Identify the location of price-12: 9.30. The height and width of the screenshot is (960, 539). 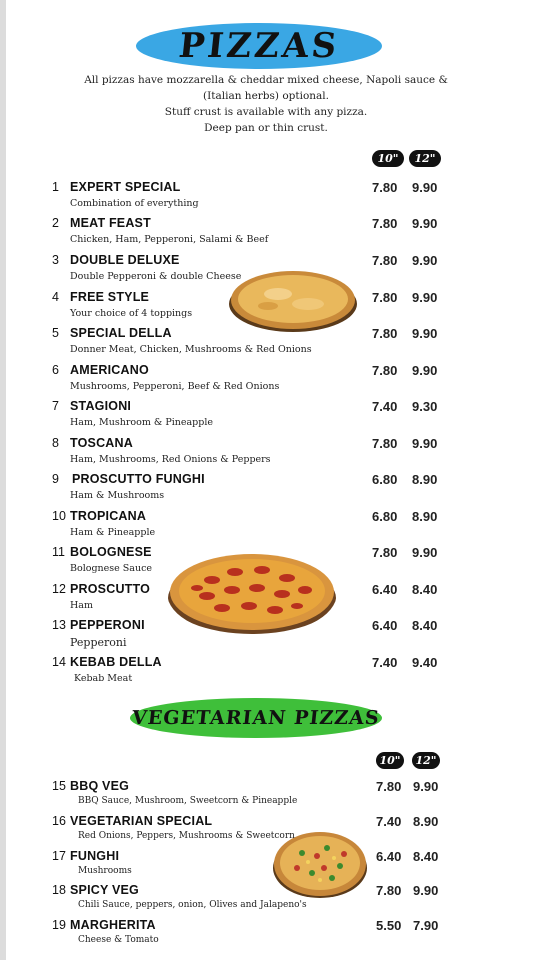
(425, 406).